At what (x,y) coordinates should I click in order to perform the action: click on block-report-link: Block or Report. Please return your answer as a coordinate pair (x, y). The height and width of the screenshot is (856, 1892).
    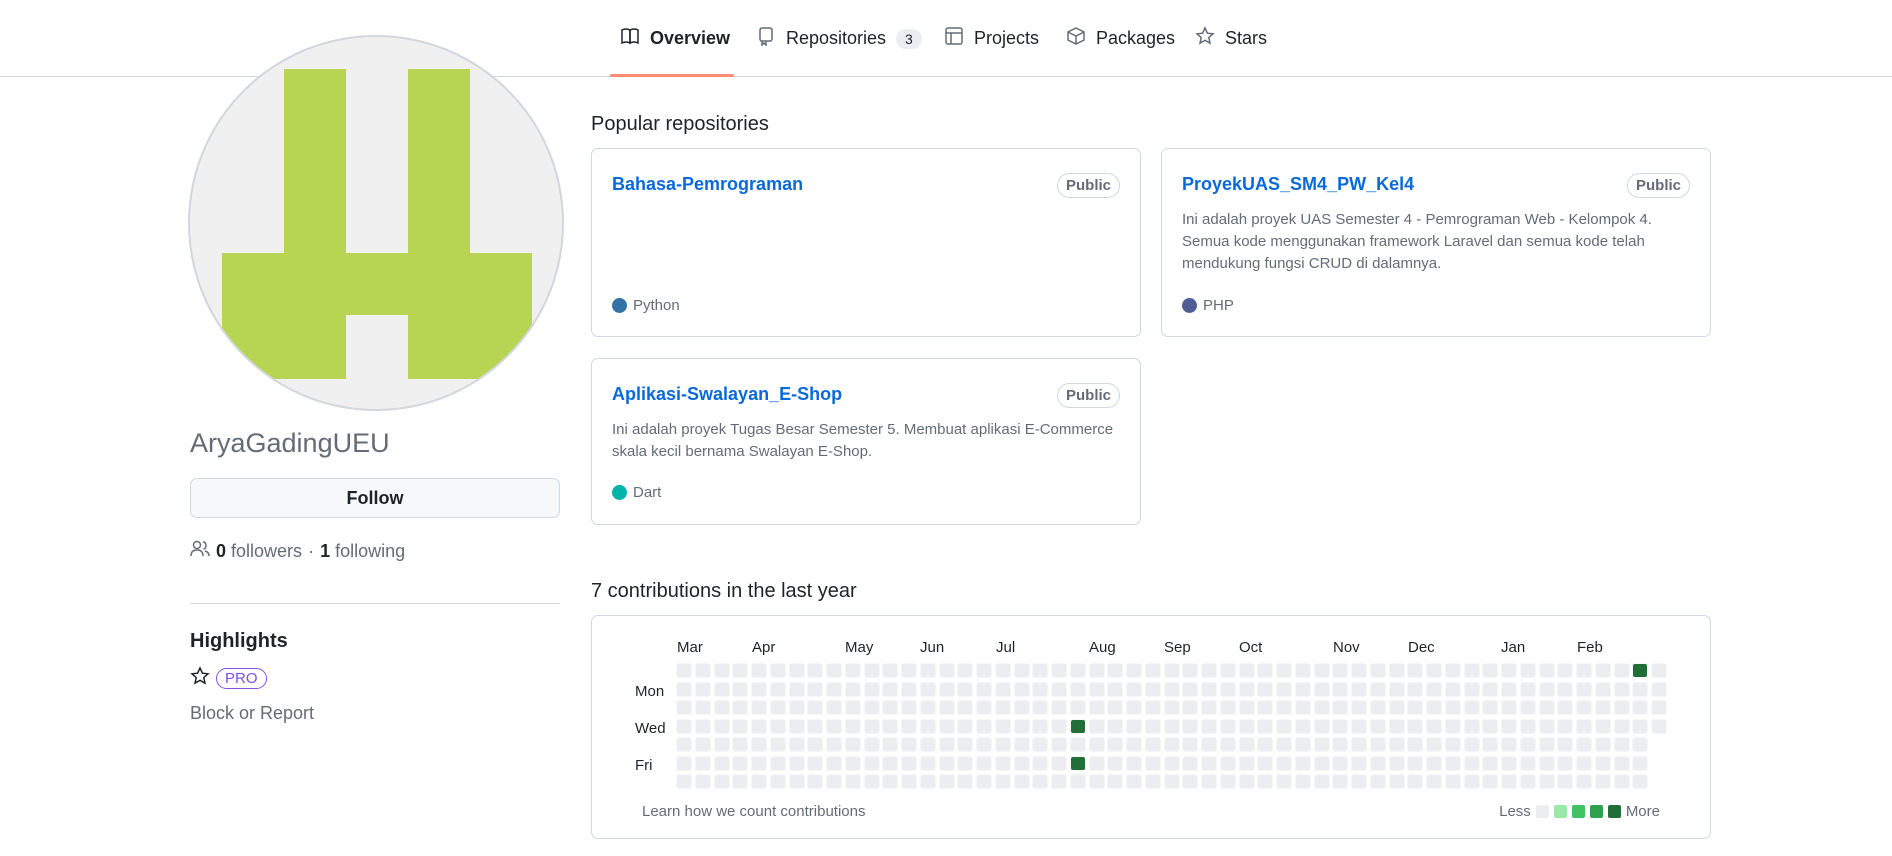
    Looking at the image, I should click on (252, 713).